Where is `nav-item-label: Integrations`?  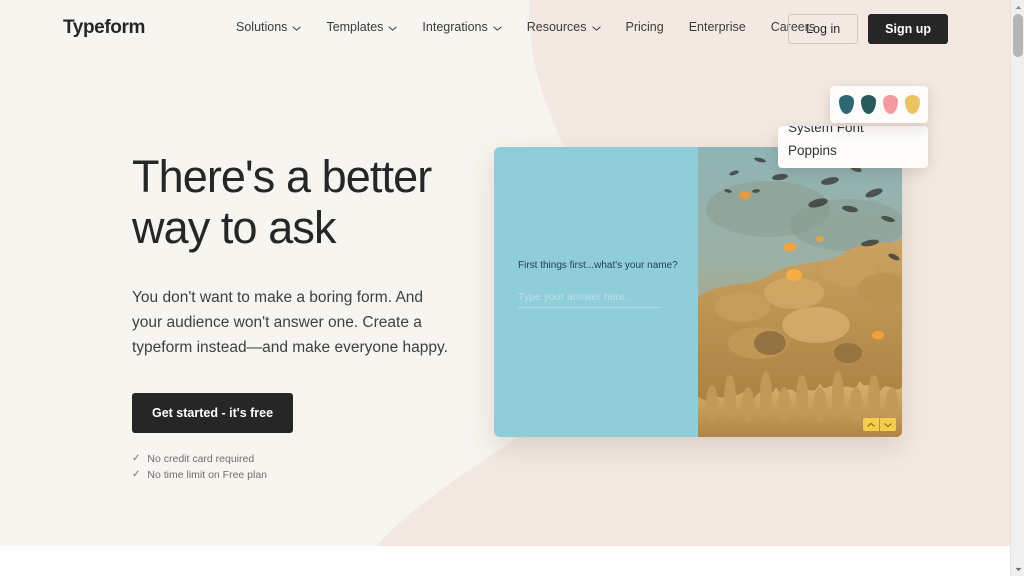
nav-item-label: Integrations is located at coordinates (455, 27).